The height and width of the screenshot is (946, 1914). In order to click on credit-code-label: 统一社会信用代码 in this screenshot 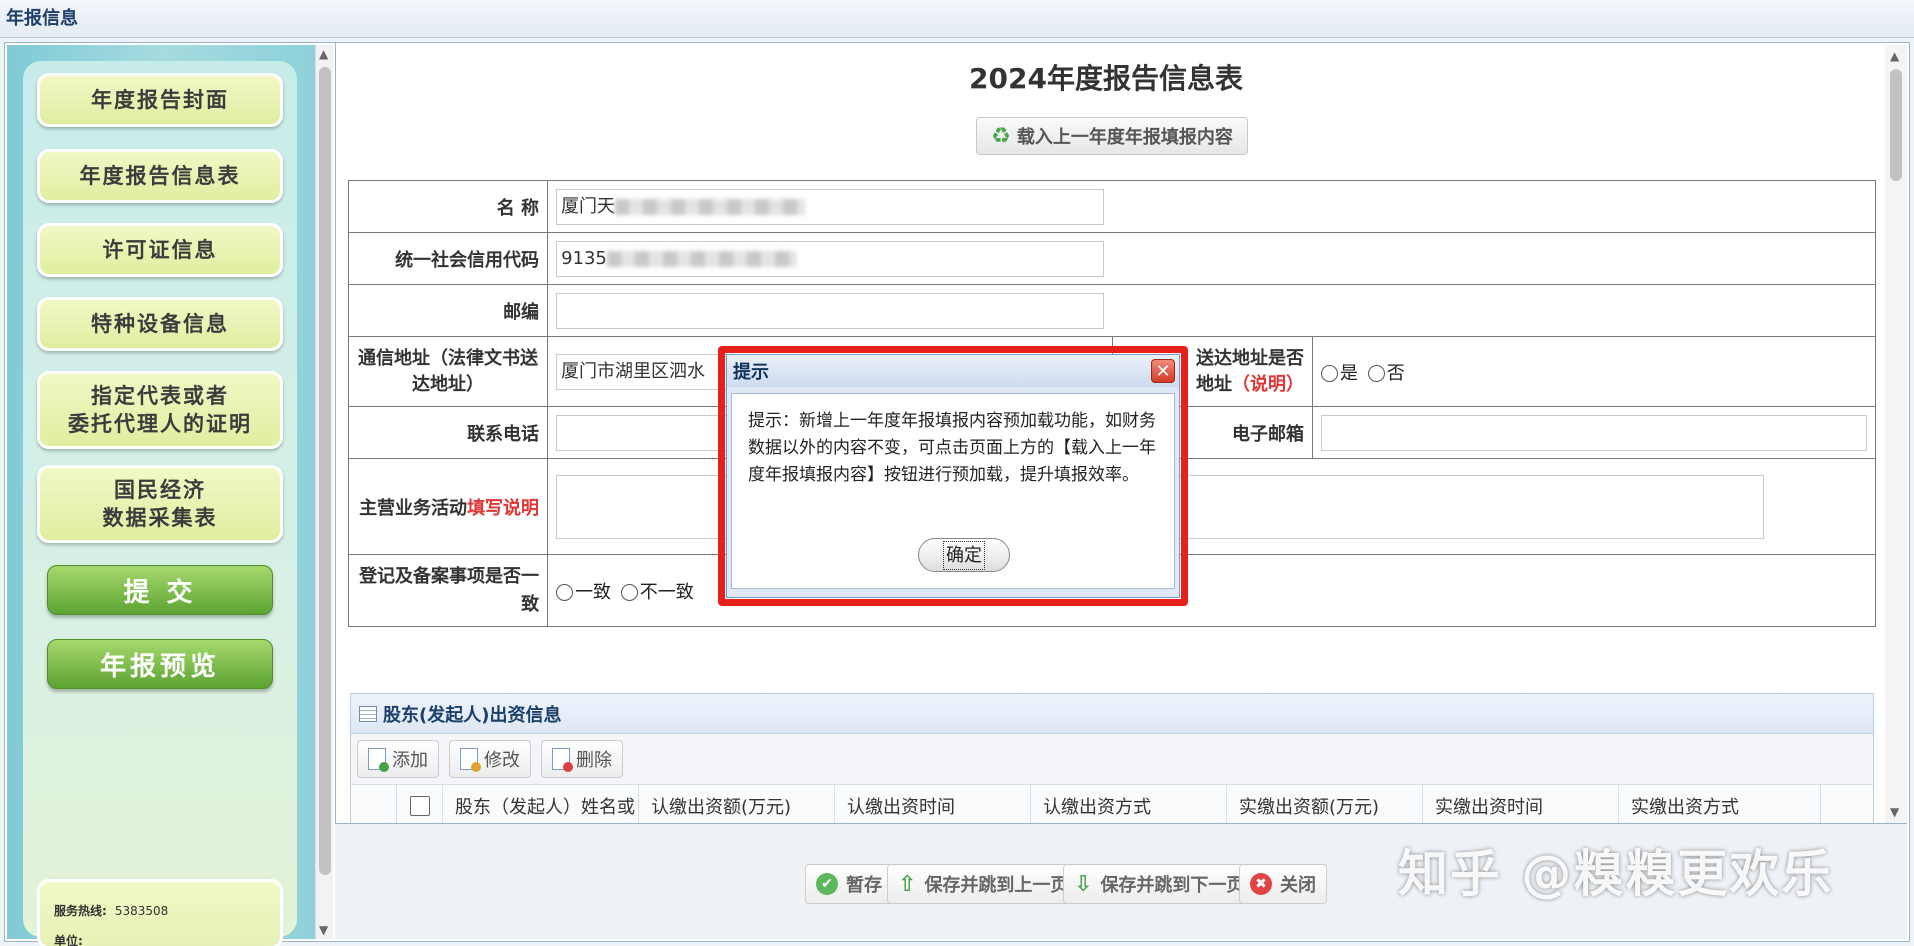, I will do `click(448, 258)`.